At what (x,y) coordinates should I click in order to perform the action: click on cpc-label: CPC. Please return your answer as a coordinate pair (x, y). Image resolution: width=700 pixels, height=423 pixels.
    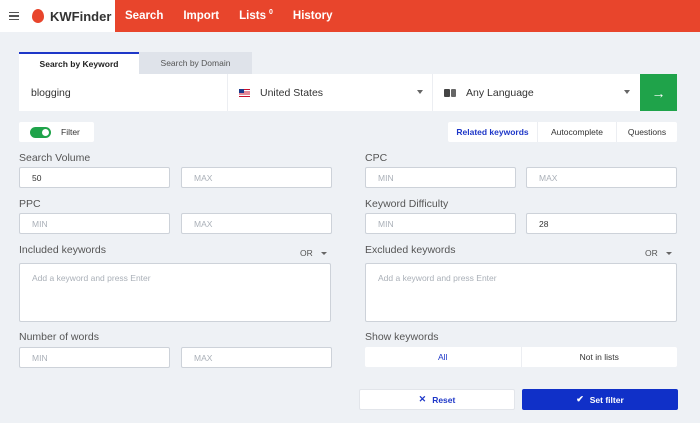
    Looking at the image, I should click on (376, 158).